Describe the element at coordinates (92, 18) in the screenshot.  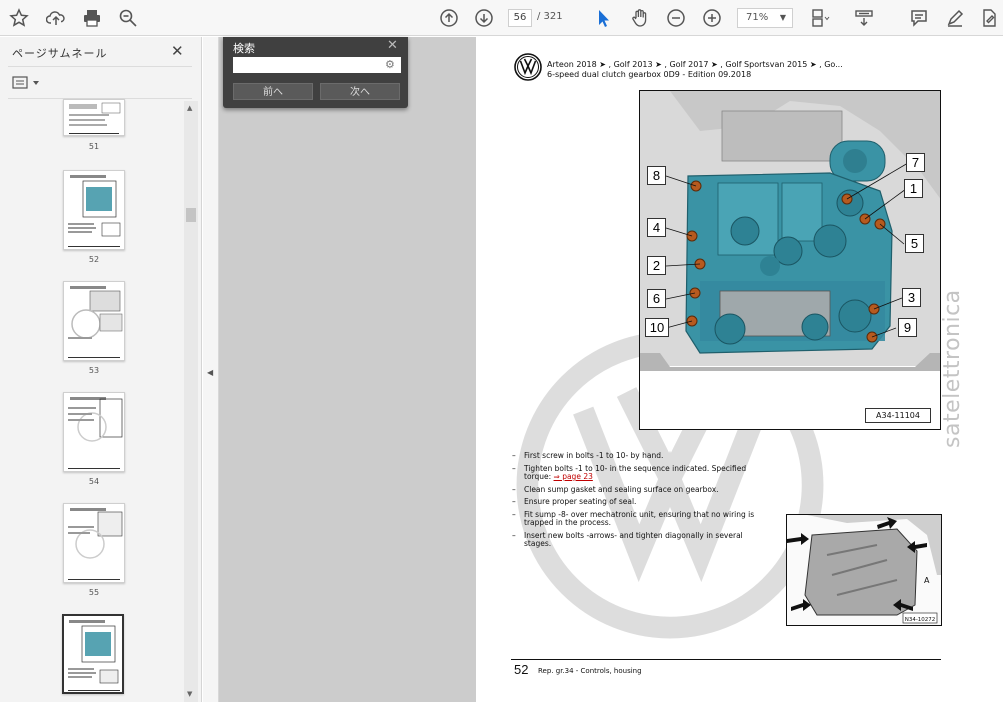
I see `print-icon` at that location.